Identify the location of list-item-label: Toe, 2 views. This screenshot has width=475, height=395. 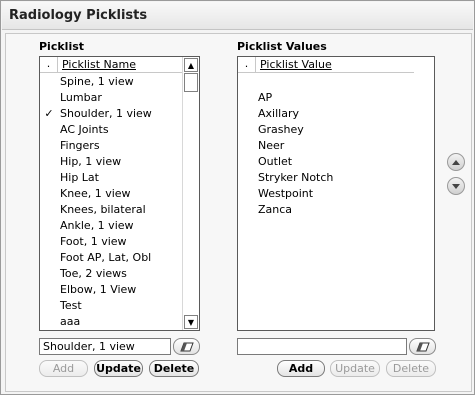
(93, 273).